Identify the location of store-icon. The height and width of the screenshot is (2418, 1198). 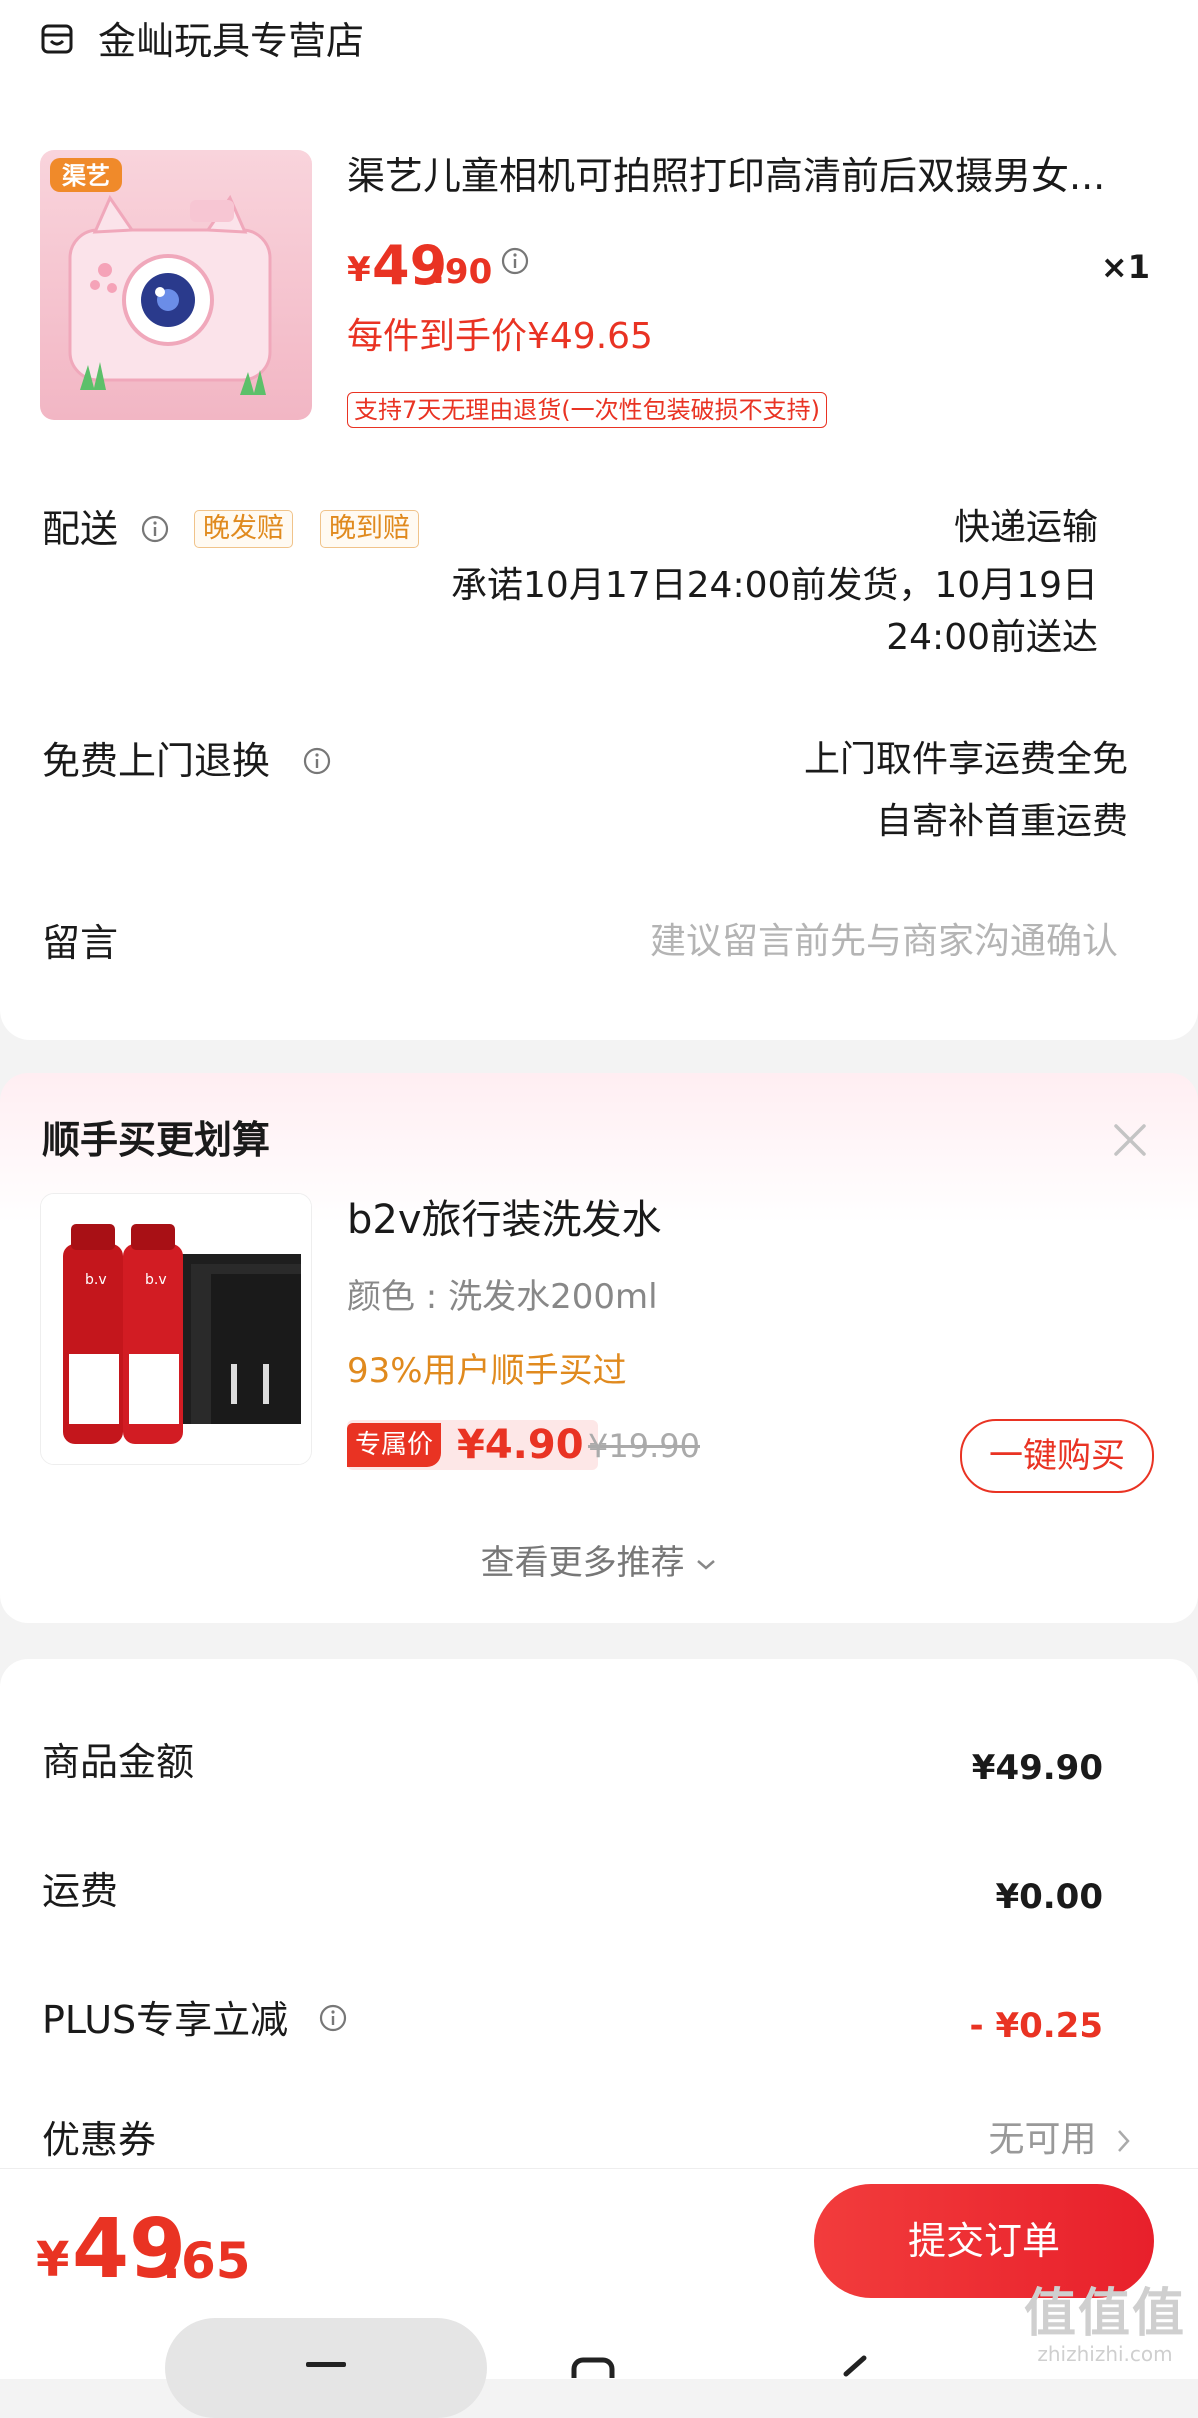
(57, 39).